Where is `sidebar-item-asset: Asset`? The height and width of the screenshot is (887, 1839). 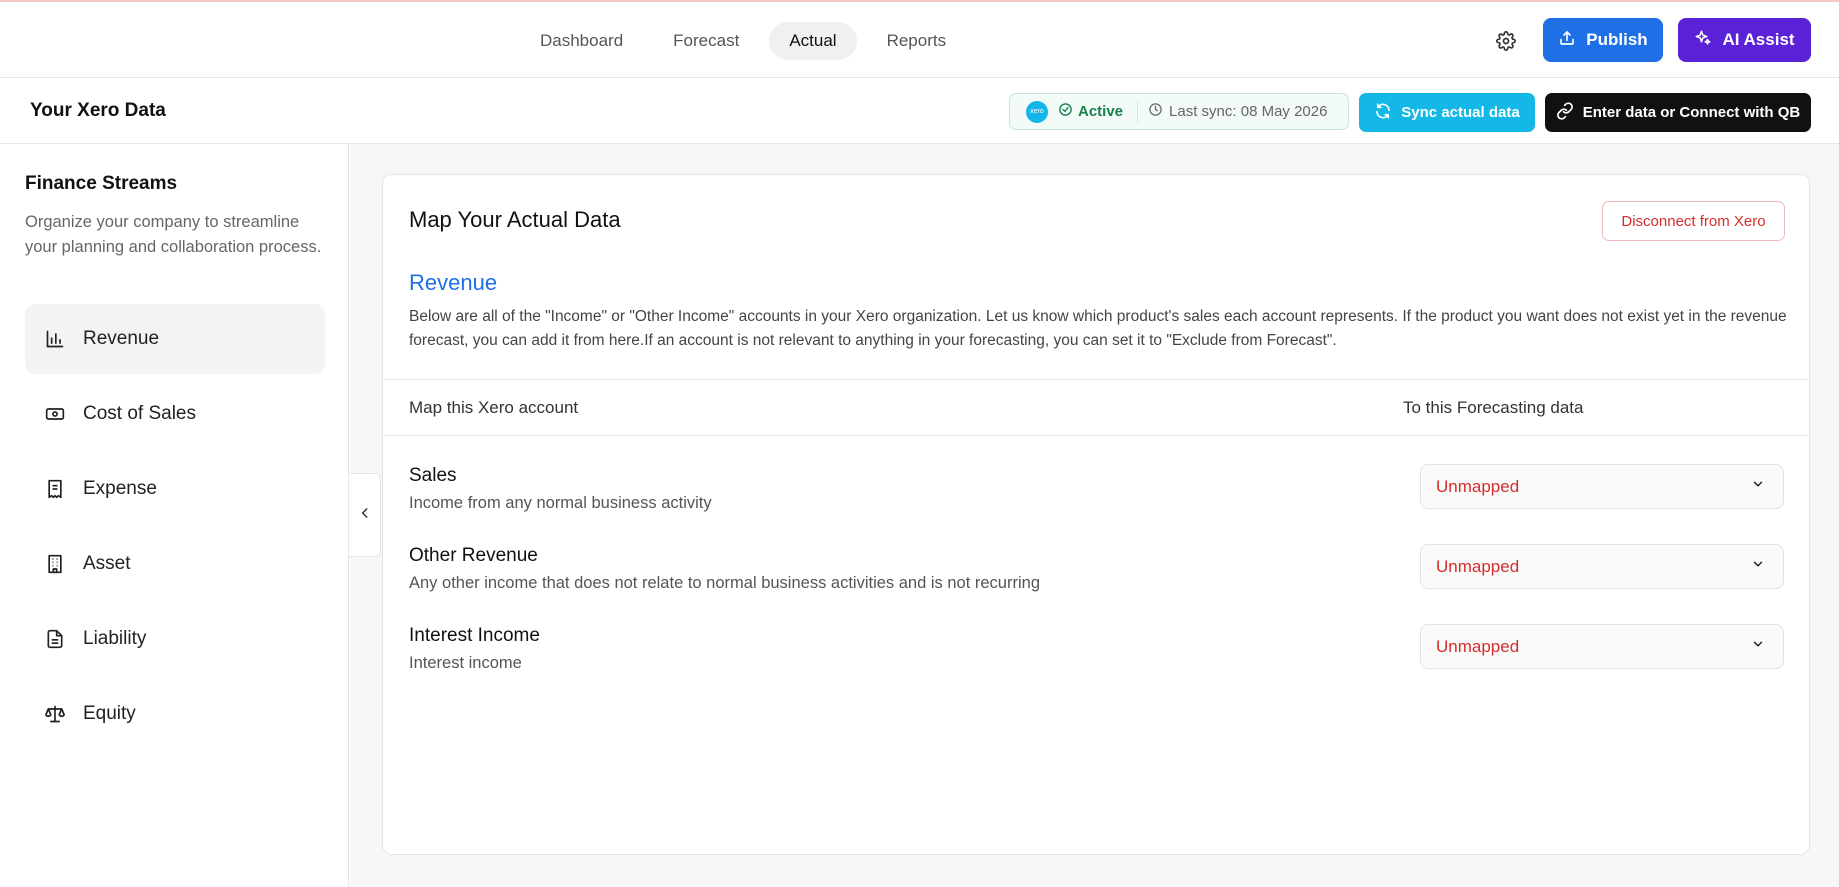
sidebar-item-asset: Asset is located at coordinates (175, 564).